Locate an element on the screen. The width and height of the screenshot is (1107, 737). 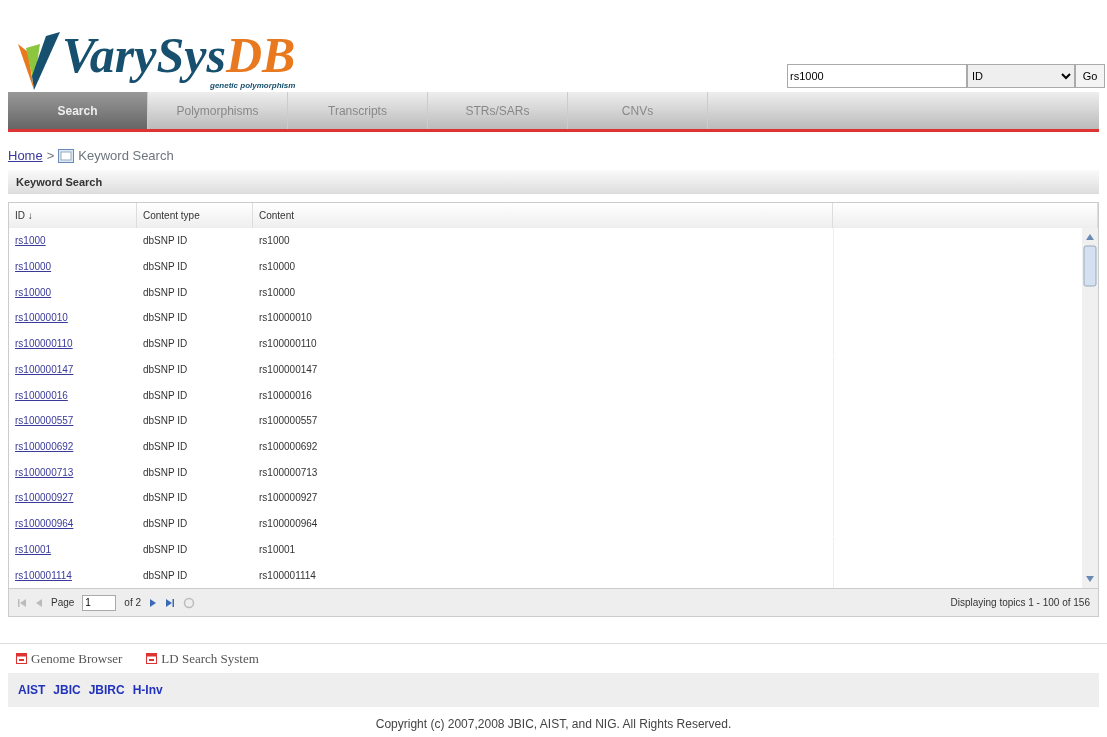
scrollbar is located at coordinates (1090, 408).